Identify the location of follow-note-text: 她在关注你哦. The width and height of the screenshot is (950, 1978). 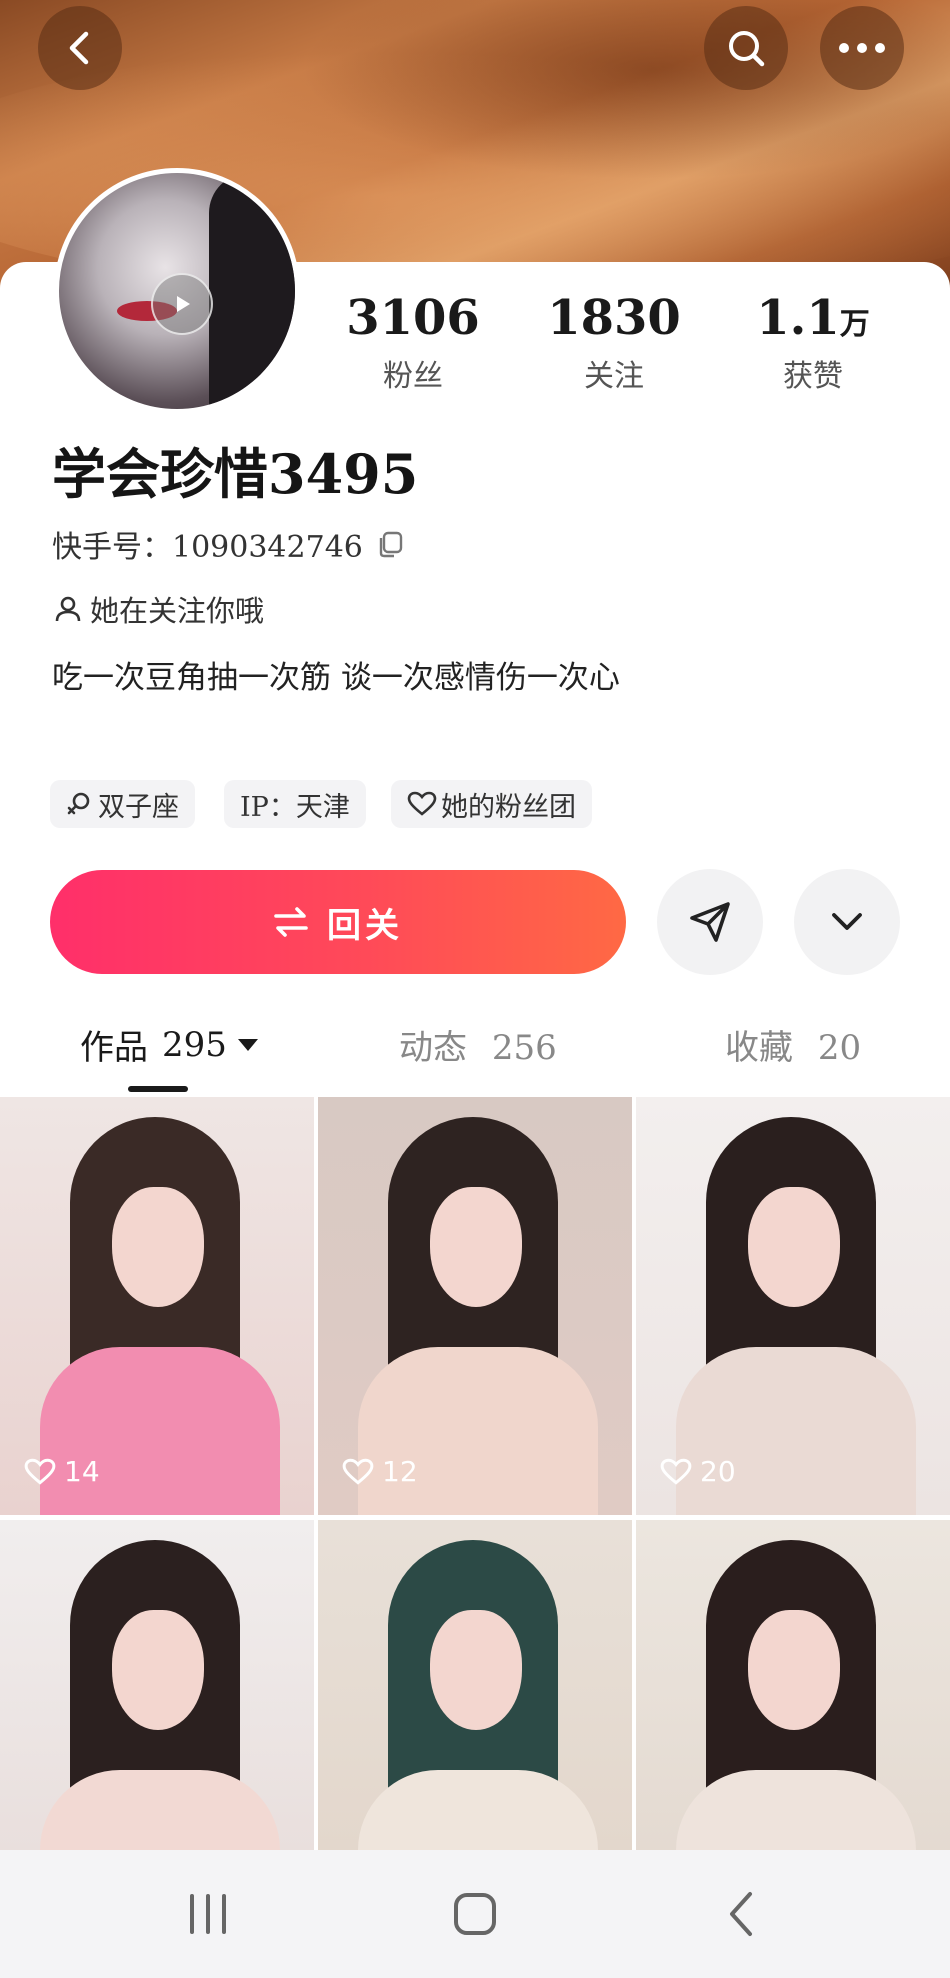
(177, 611).